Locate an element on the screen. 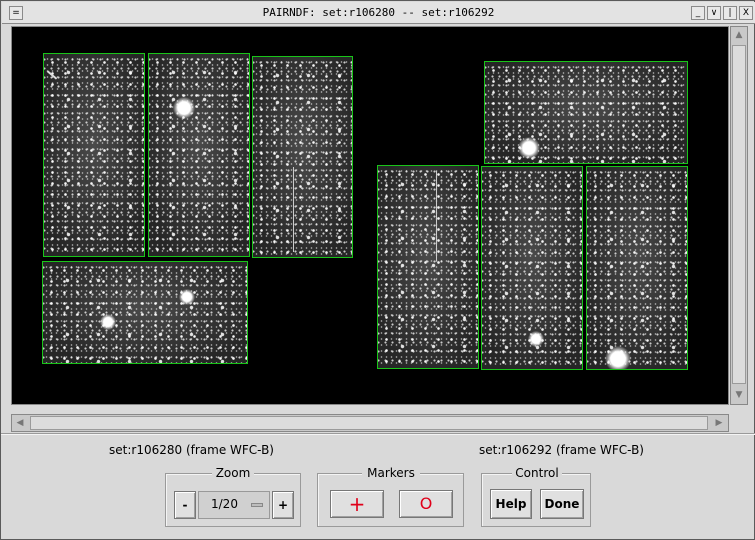 Image resolution: width=755 pixels, height=540 pixels. zoom-group-title: Zoom is located at coordinates (233, 473).